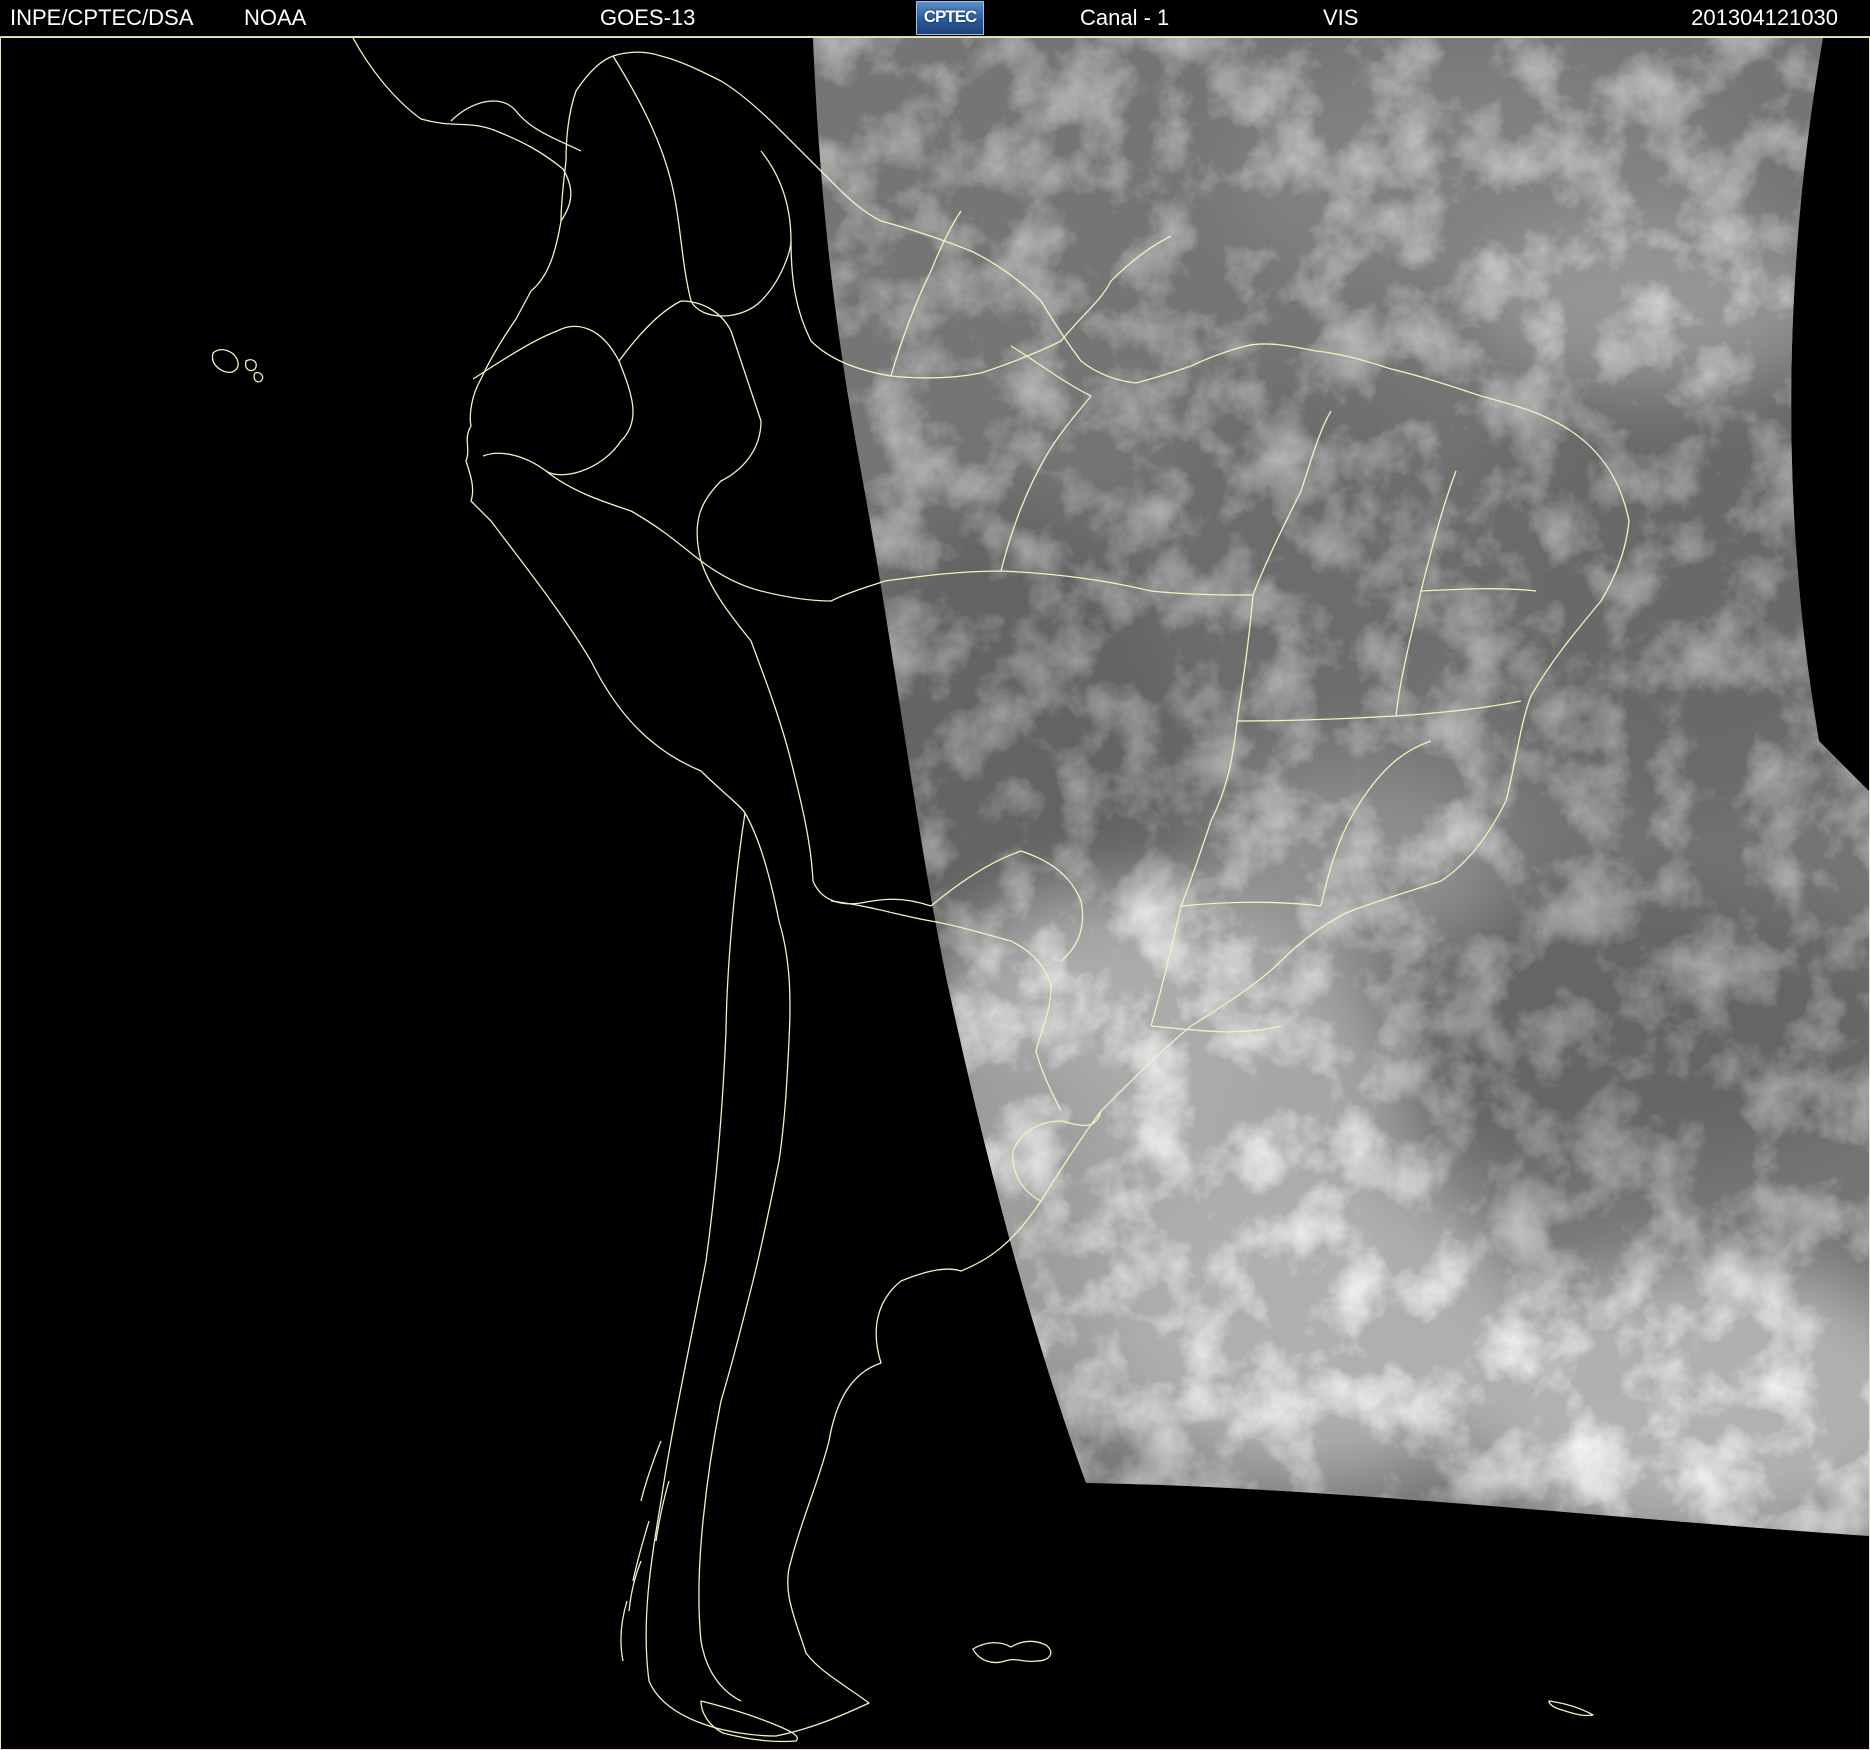 This screenshot has height=1750, width=1870. What do you see at coordinates (648, 17) in the screenshot?
I see `satellite-label: GOES-13` at bounding box center [648, 17].